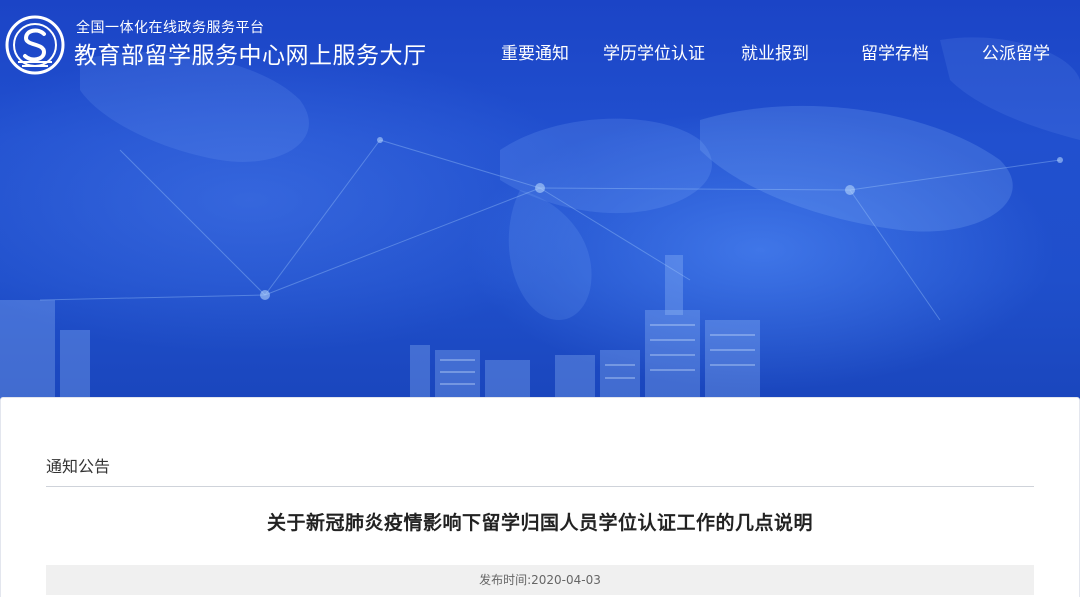  Describe the element at coordinates (535, 54) in the screenshot. I see `nav-item-important-notices: 重要通知` at that location.